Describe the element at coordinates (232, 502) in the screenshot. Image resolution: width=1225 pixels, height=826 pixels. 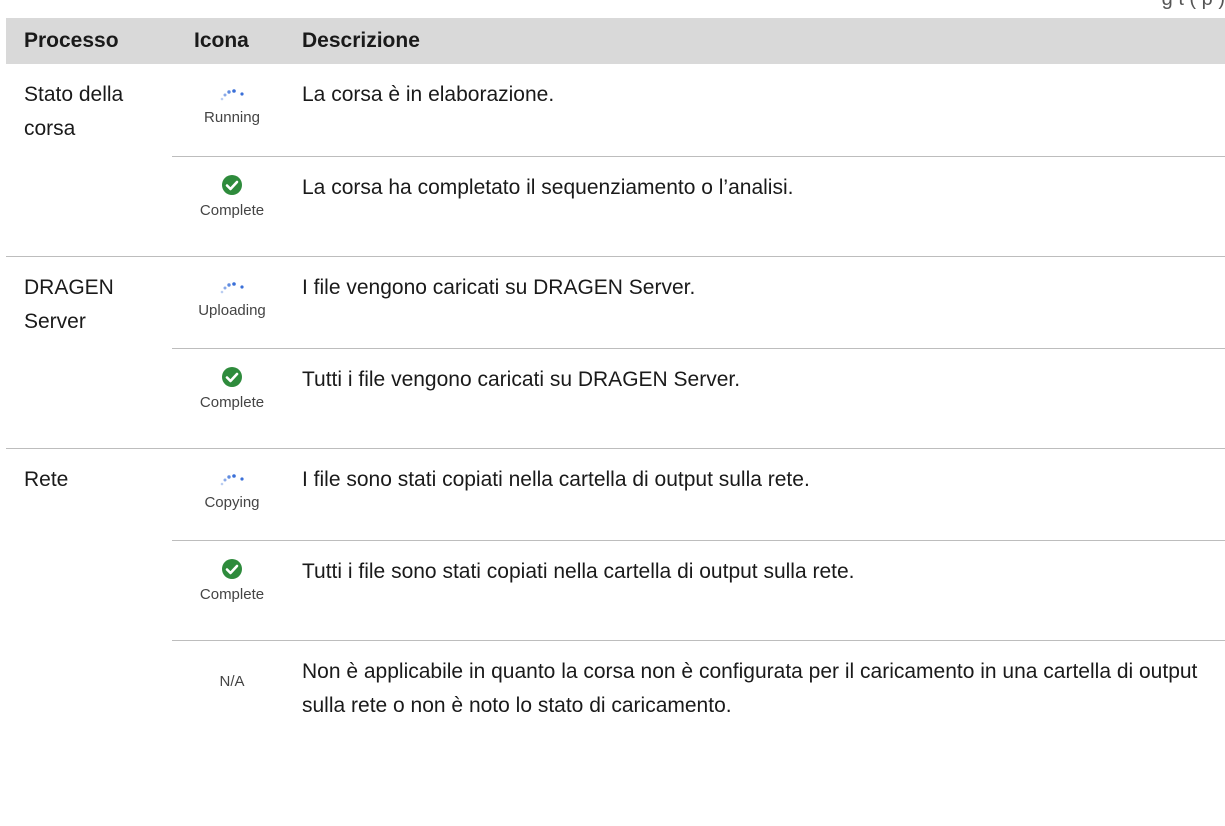
I see `status-label: Copying` at that location.